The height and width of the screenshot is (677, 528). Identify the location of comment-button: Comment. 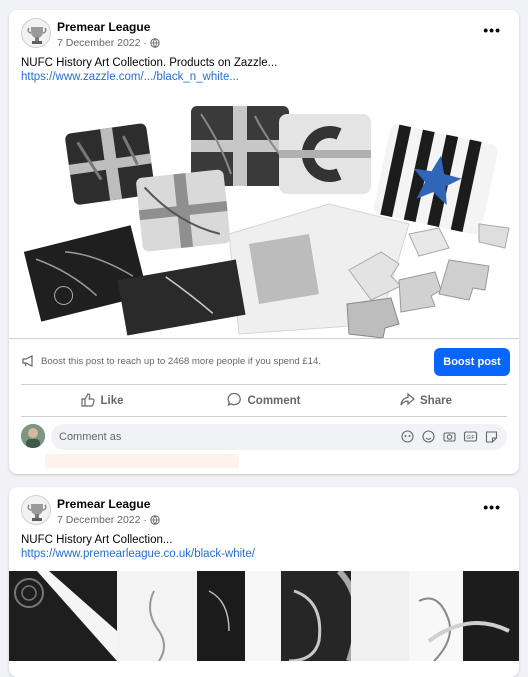
(264, 401).